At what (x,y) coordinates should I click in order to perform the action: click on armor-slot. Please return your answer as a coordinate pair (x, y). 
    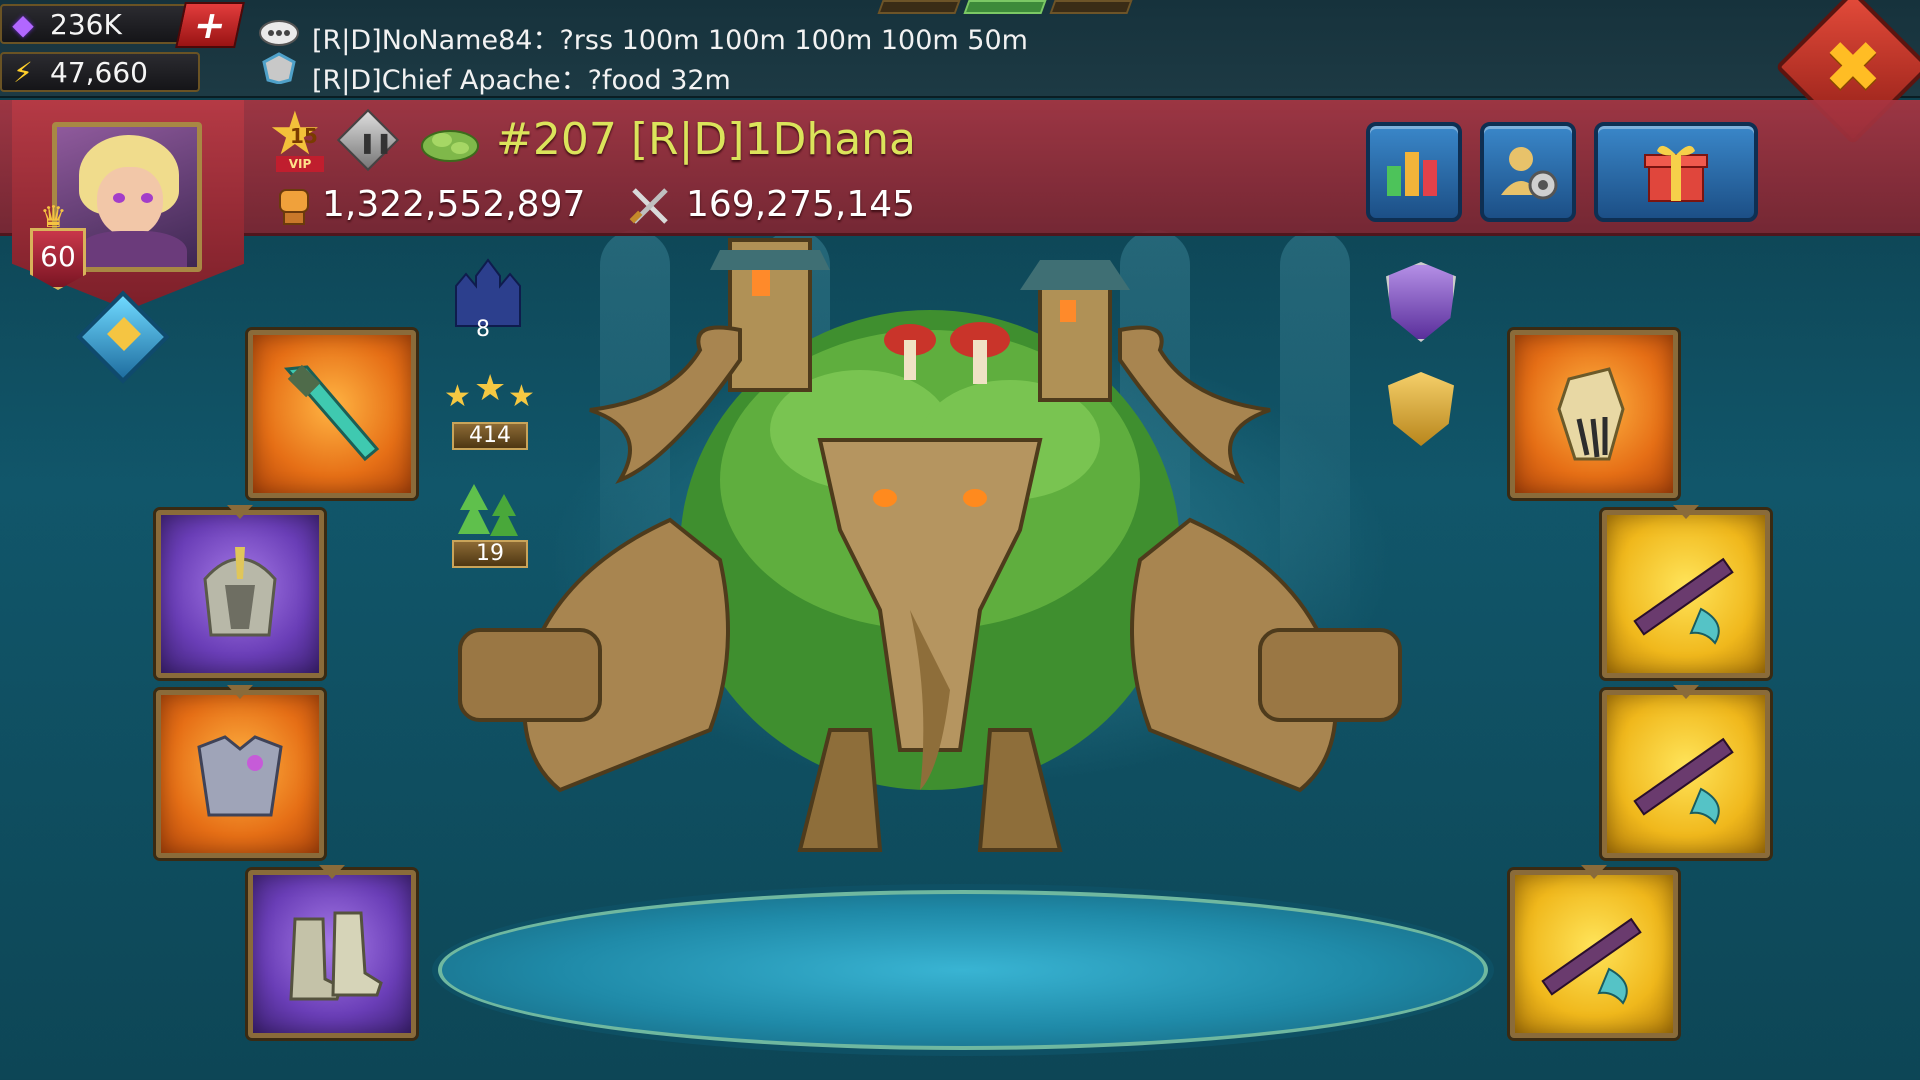
    Looking at the image, I should click on (240, 771).